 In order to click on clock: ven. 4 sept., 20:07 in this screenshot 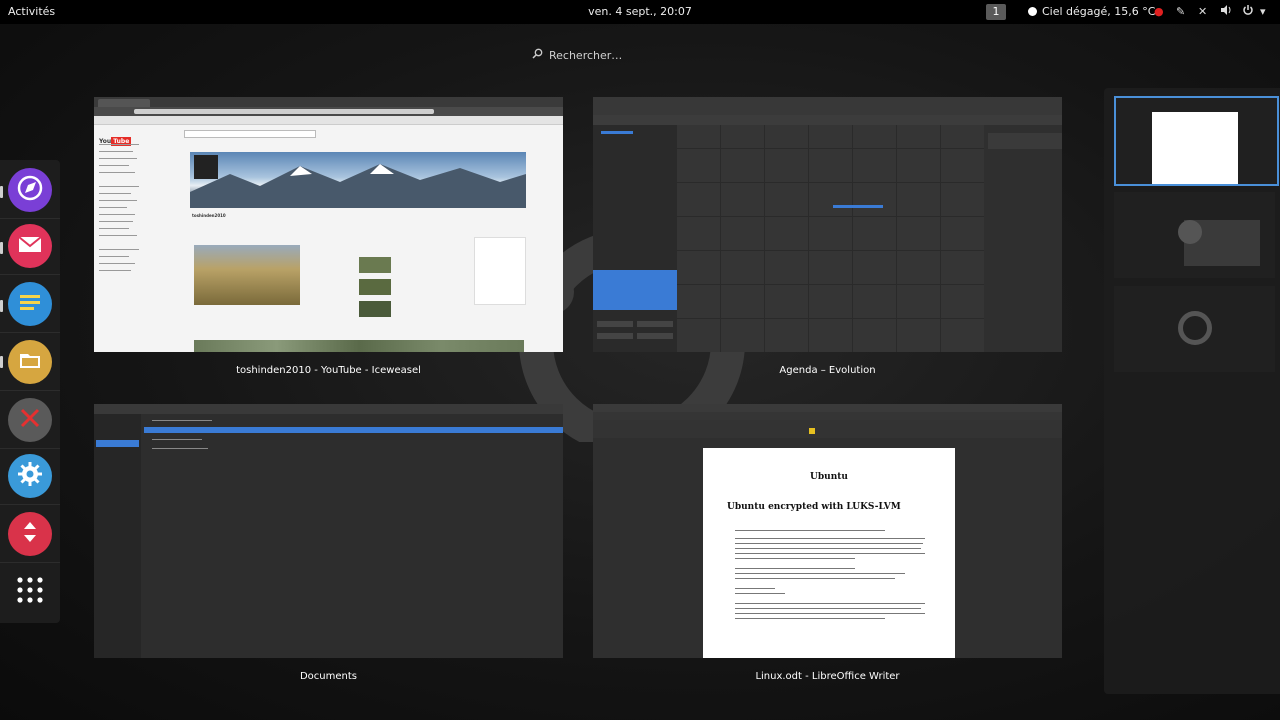, I will do `click(640, 11)`.